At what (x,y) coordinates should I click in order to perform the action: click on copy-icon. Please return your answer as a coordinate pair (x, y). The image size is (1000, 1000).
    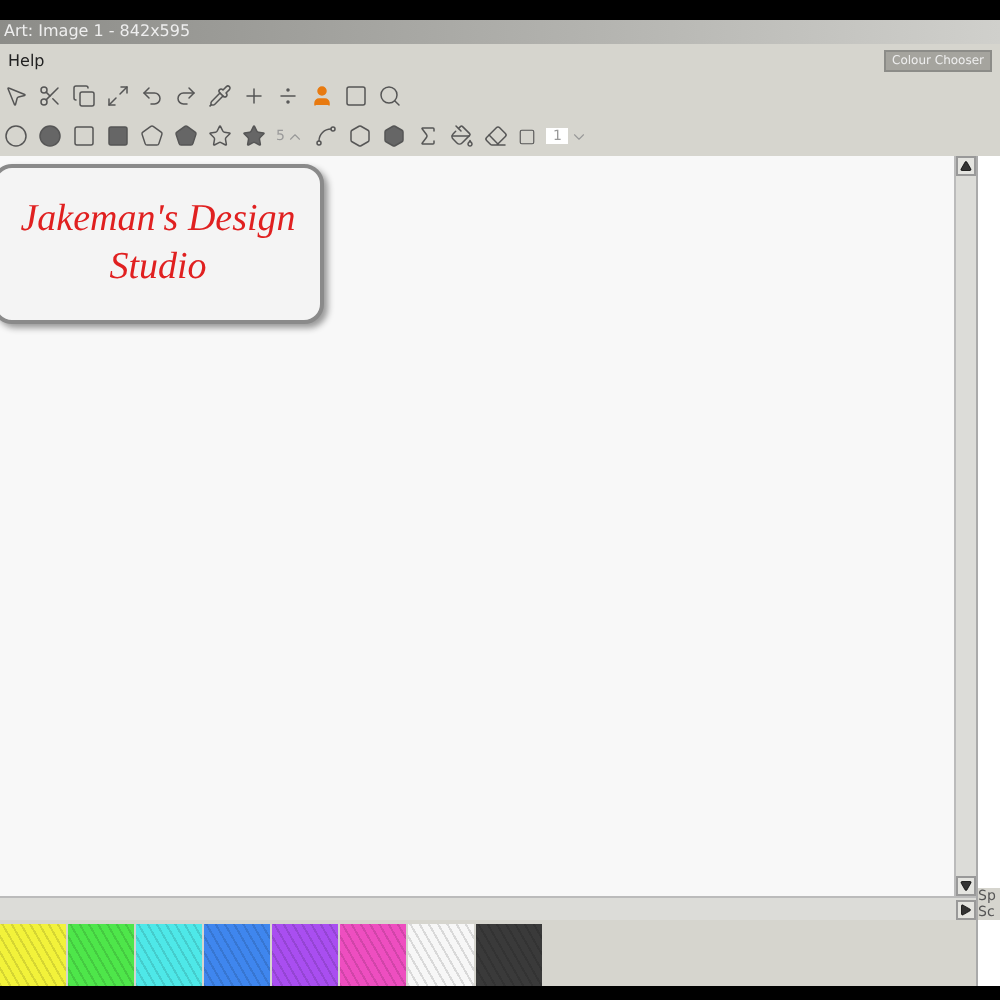
    Looking at the image, I should click on (84, 96).